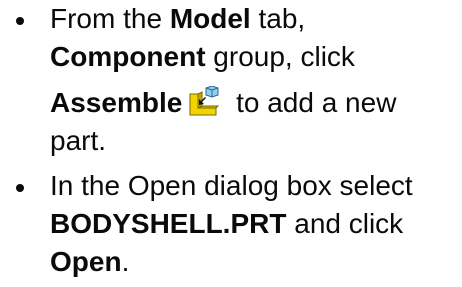 Image resolution: width=462 pixels, height=287 pixels. What do you see at coordinates (168, 223) in the screenshot?
I see `file-name-label: BODYSHELL.PRT` at bounding box center [168, 223].